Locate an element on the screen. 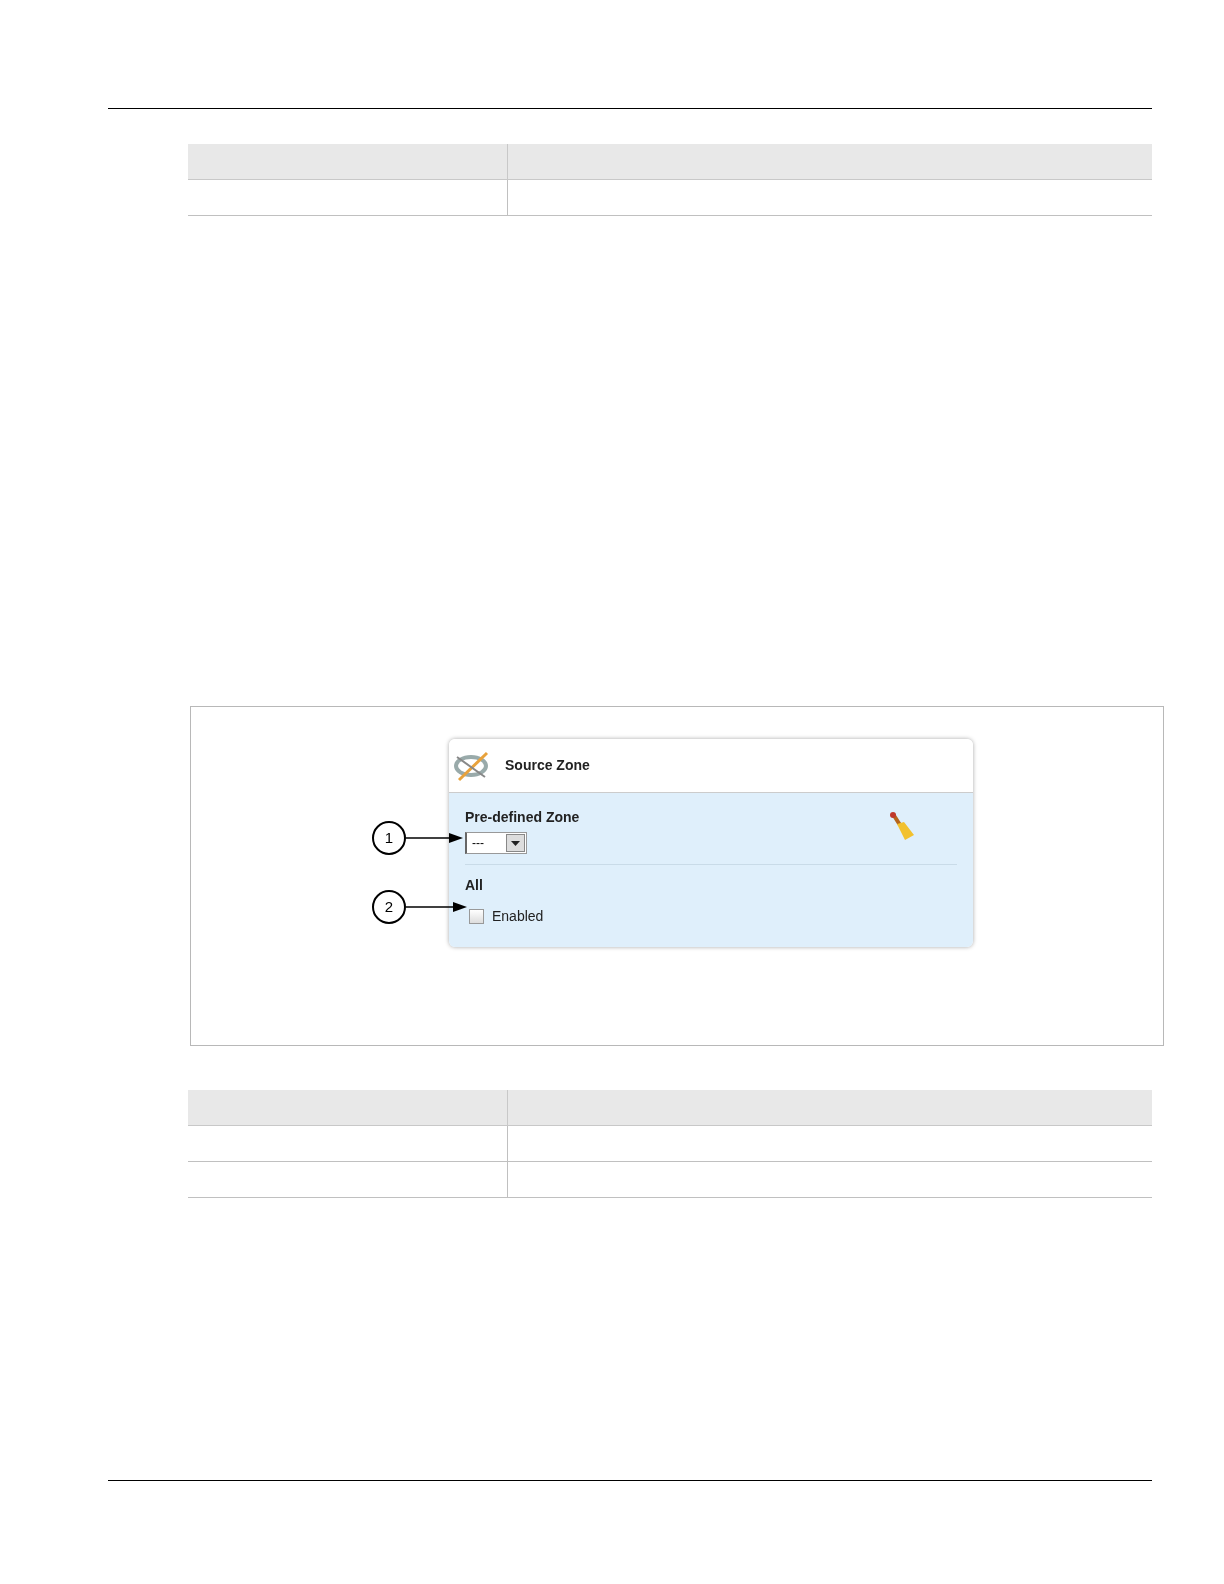 The width and height of the screenshot is (1224, 1584). panel-title: Source Zone is located at coordinates (547, 765).